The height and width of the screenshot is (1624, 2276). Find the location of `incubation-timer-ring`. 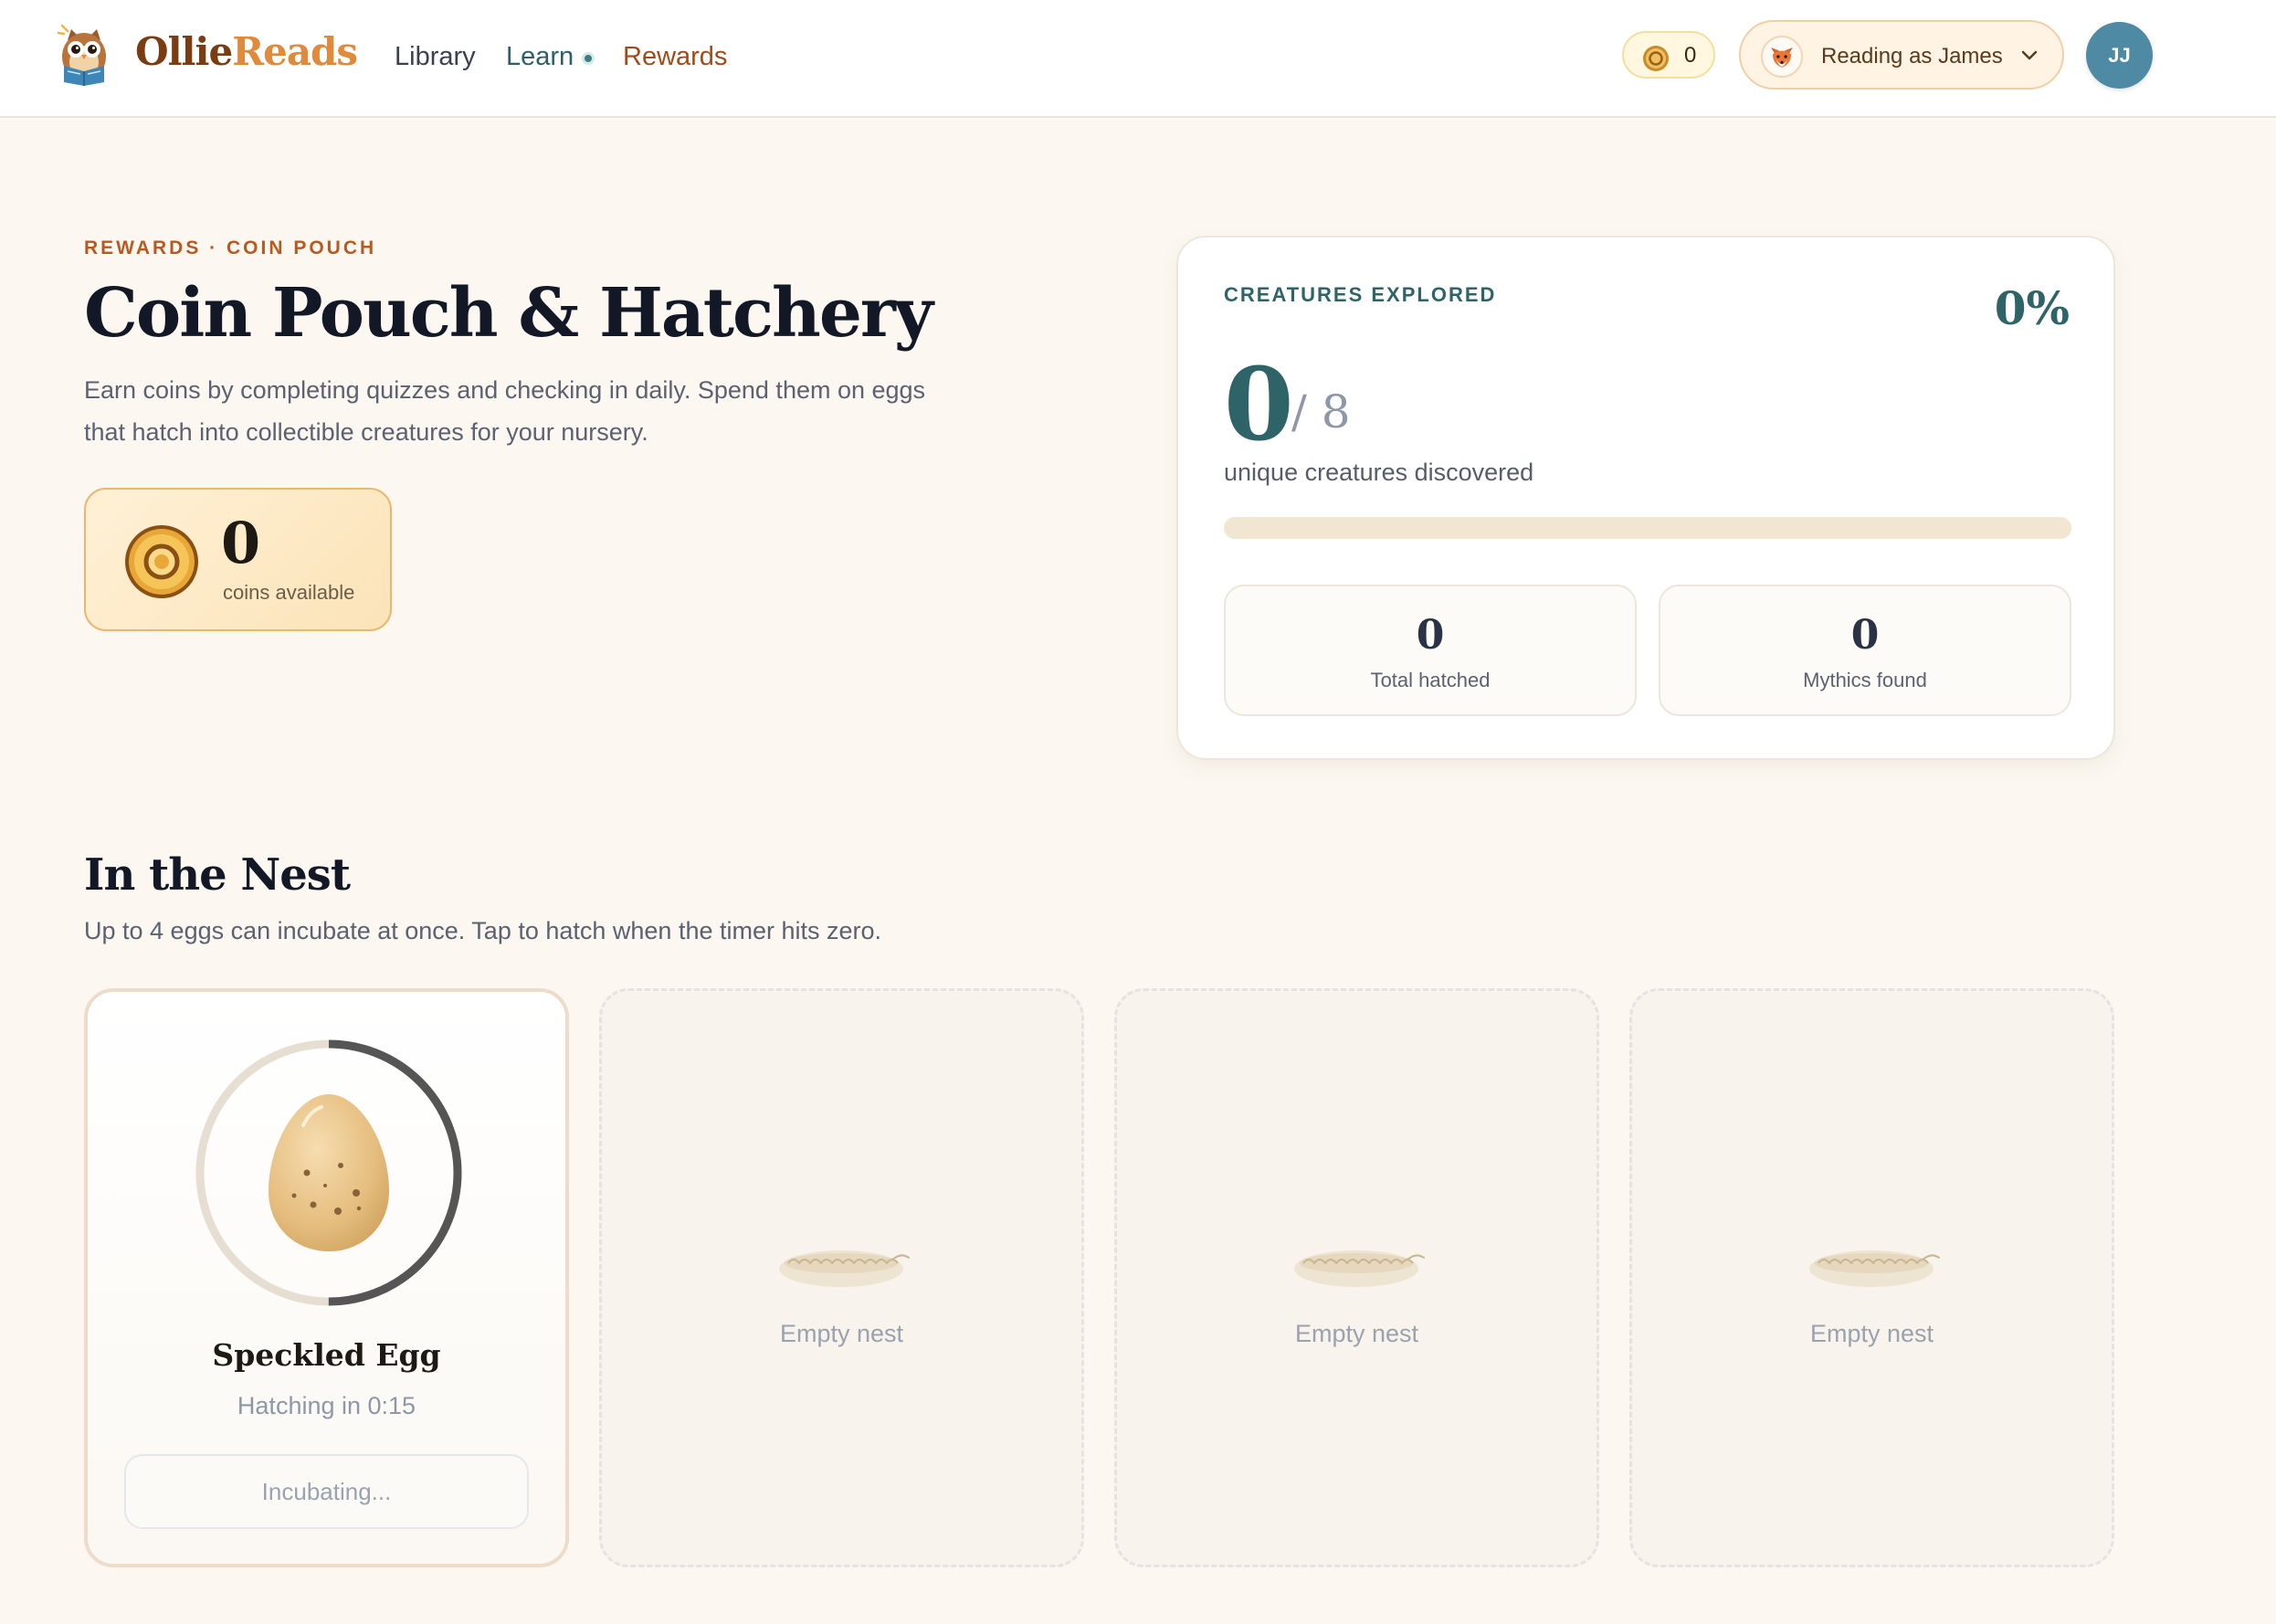

incubation-timer-ring is located at coordinates (328, 1173).